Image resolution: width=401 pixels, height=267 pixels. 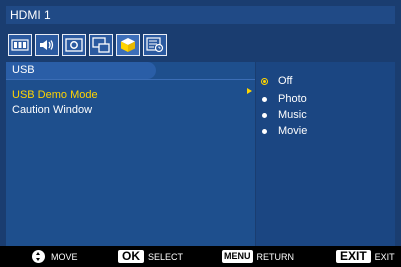 What do you see at coordinates (128, 45) in the screenshot?
I see `configuration-icon` at bounding box center [128, 45].